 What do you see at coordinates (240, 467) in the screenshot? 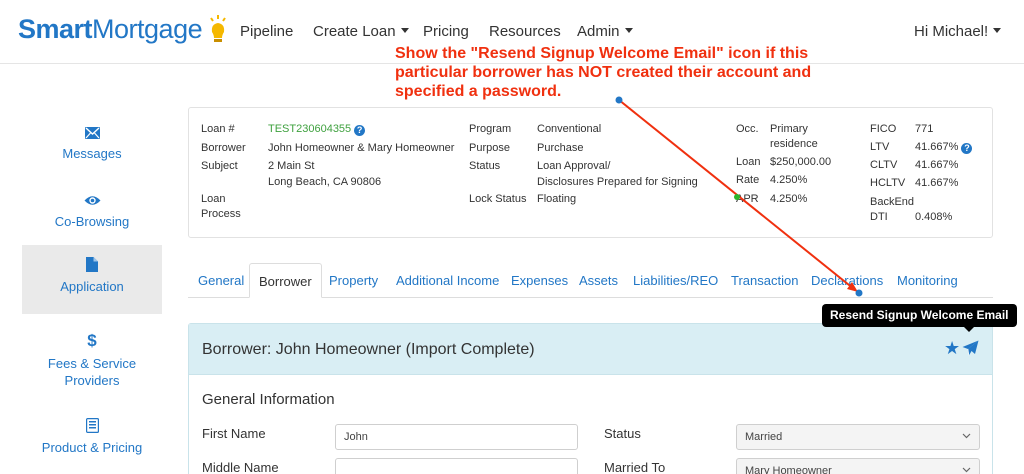
I see `middle-name-label: Middle Name` at bounding box center [240, 467].